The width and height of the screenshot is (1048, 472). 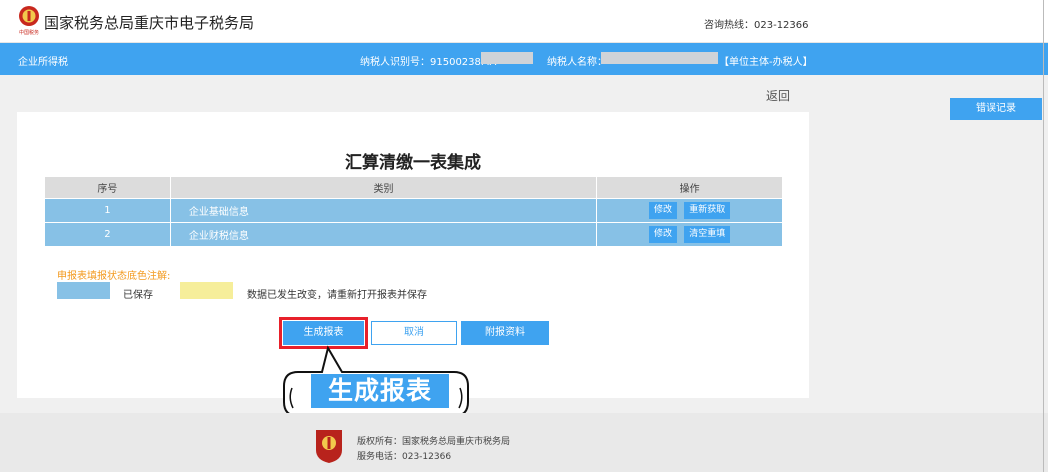 I want to click on tax-emblem-icon: 中国税务, so click(x=29, y=21).